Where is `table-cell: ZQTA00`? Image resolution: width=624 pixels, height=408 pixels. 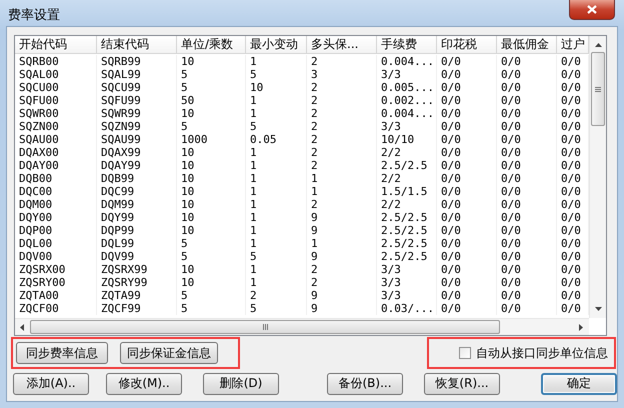 table-cell: ZQTA00 is located at coordinates (56, 295).